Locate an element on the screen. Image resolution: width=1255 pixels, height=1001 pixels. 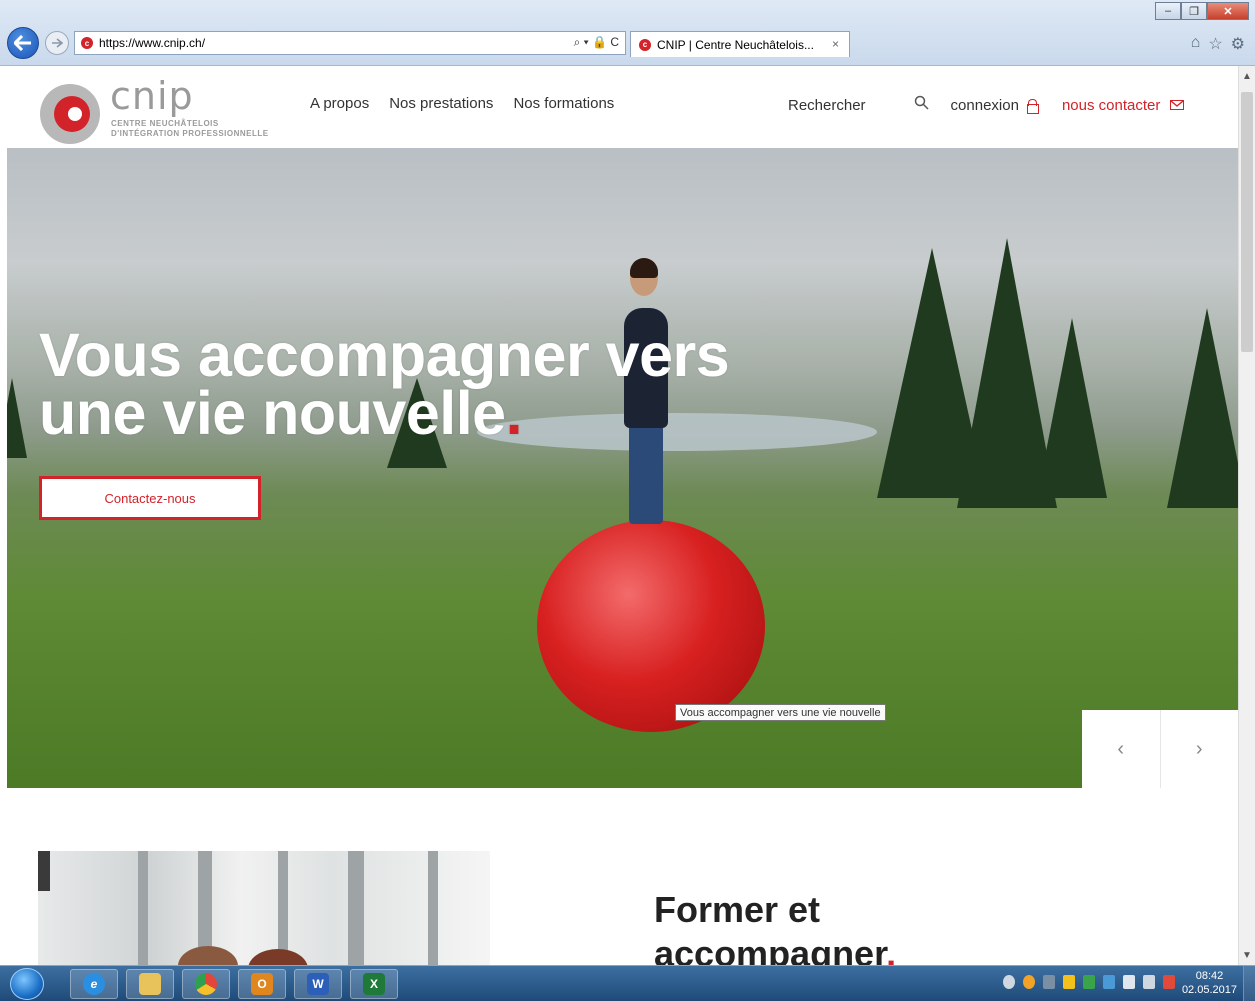
scroll-down-icon: ▼ is located at coordinates (1247, 955).